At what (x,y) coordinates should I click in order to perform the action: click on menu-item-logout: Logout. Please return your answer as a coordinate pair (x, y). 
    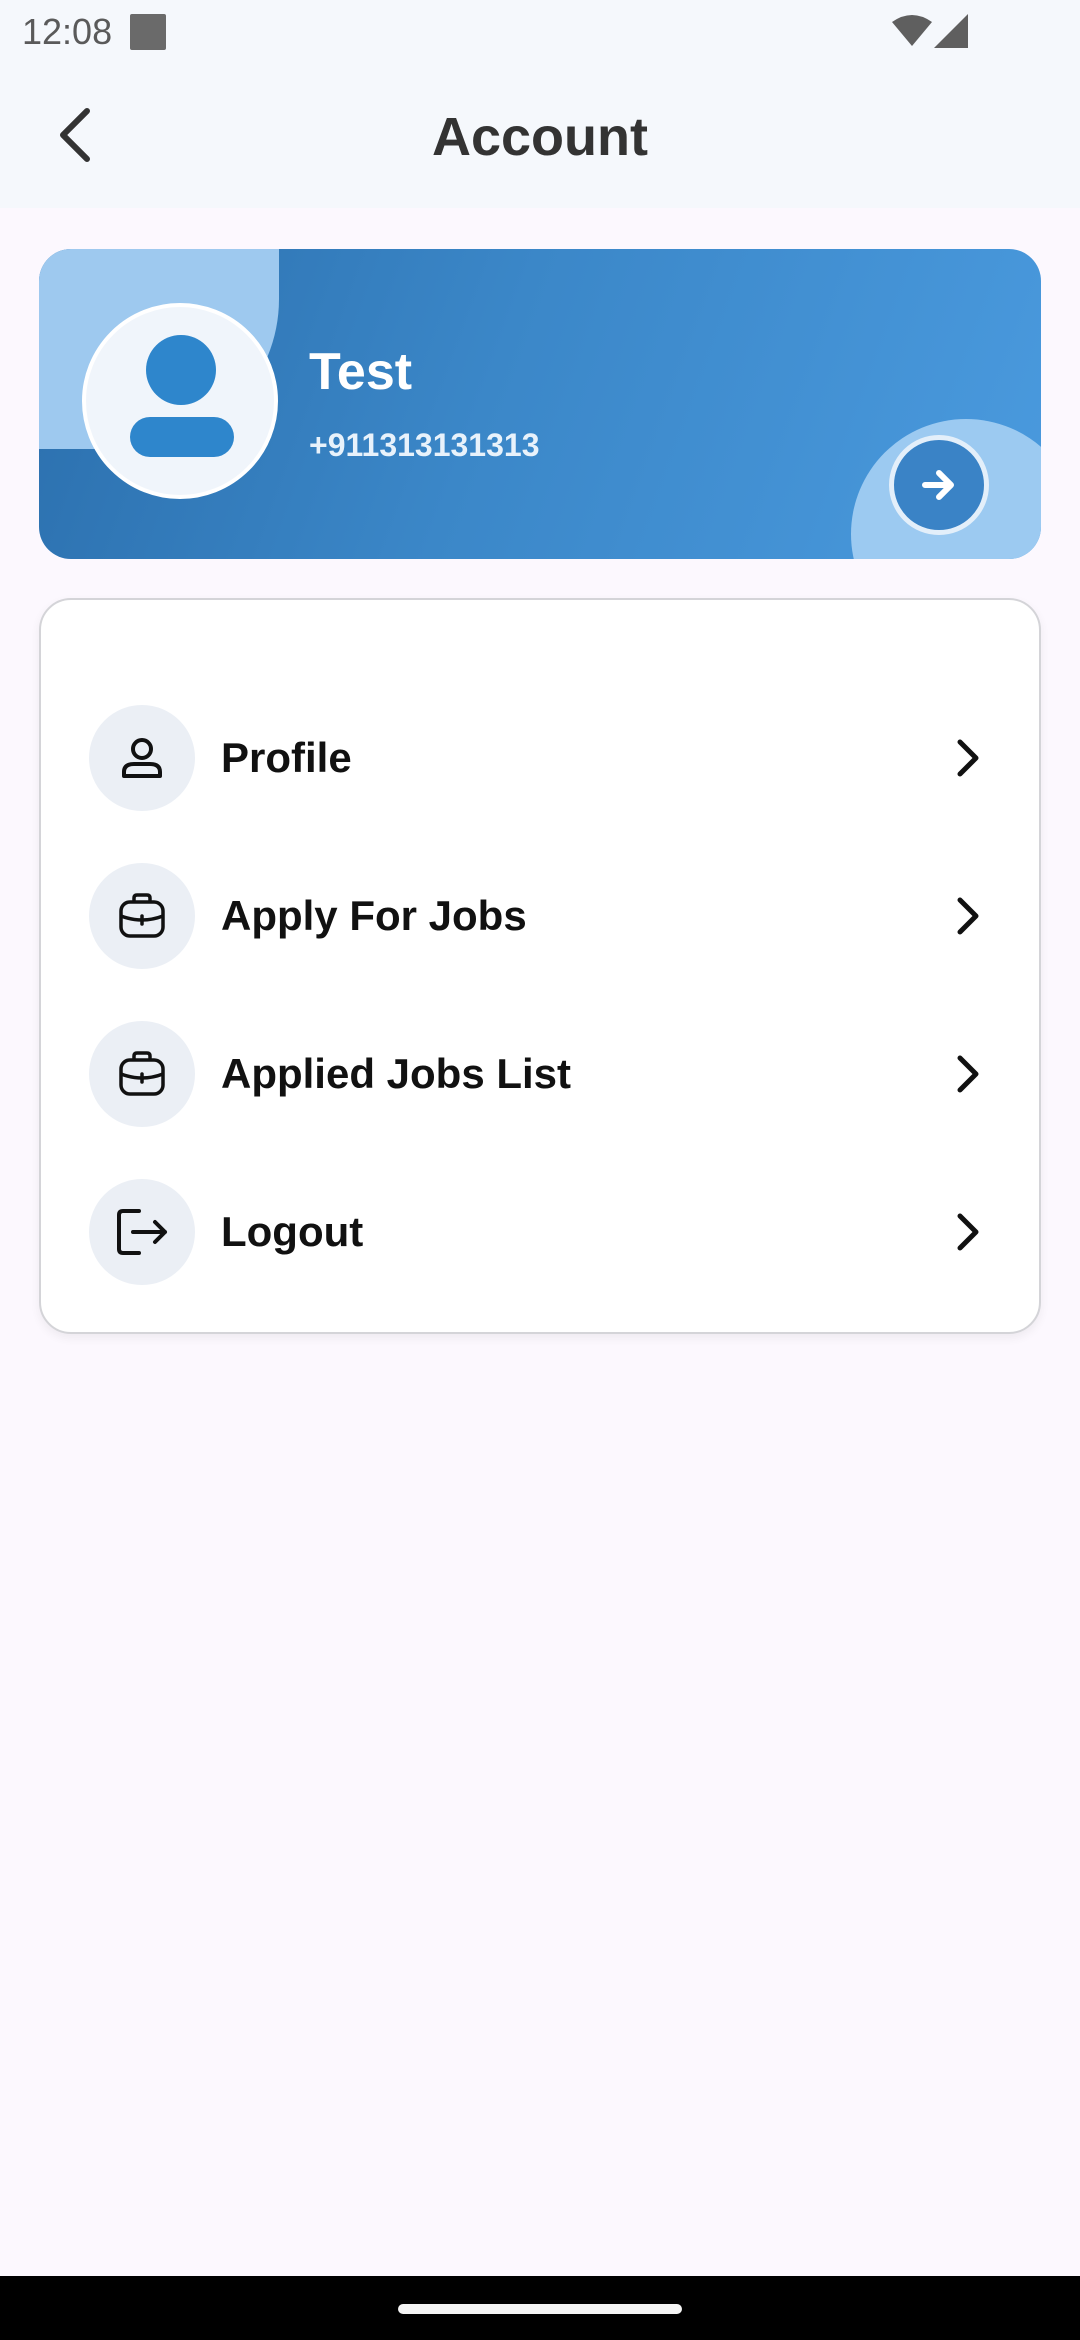
    Looking at the image, I should click on (541, 1232).